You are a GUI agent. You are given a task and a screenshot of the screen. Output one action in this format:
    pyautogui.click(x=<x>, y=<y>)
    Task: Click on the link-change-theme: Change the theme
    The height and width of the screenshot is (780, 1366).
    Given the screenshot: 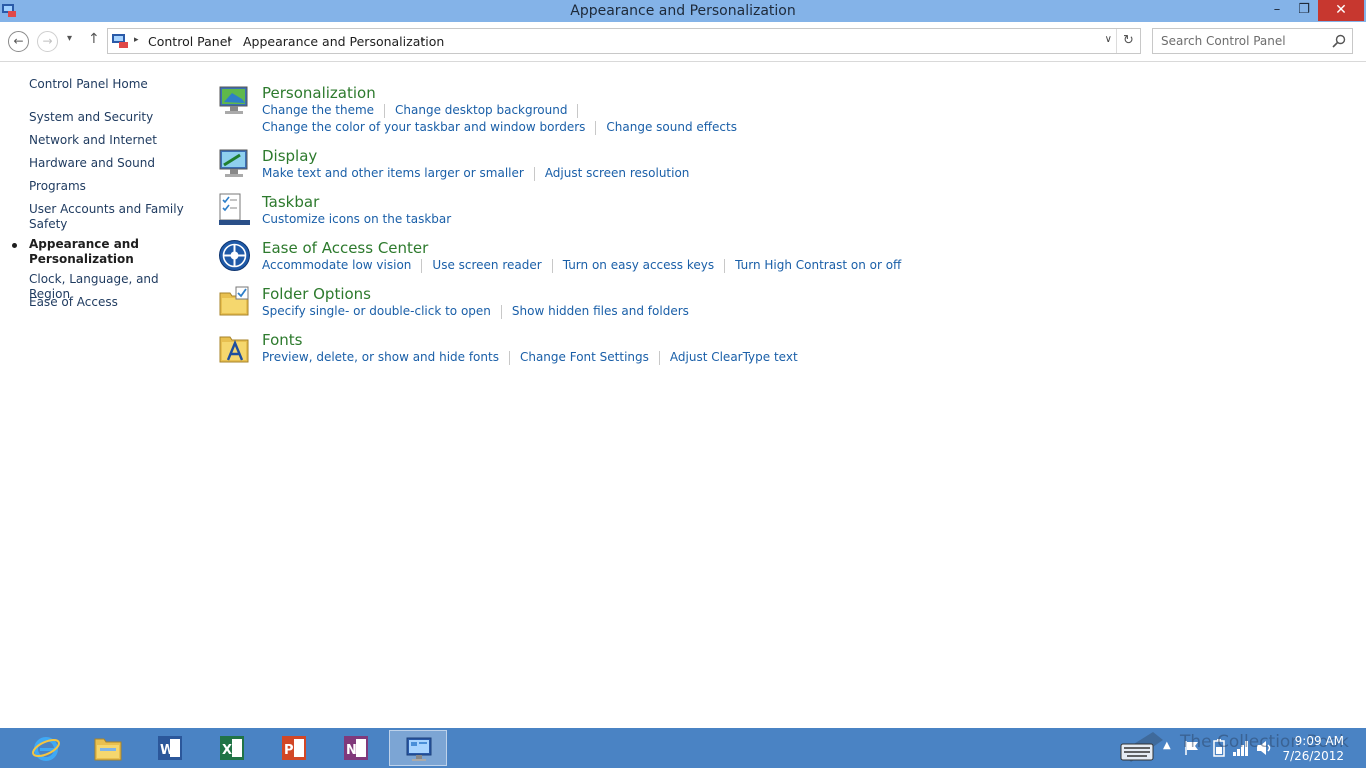 What is the action you would take?
    pyautogui.click(x=318, y=110)
    